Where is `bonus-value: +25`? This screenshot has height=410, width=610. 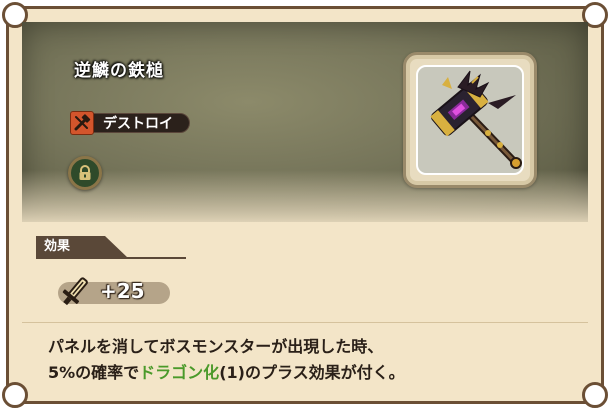 bonus-value: +25 is located at coordinates (122, 291).